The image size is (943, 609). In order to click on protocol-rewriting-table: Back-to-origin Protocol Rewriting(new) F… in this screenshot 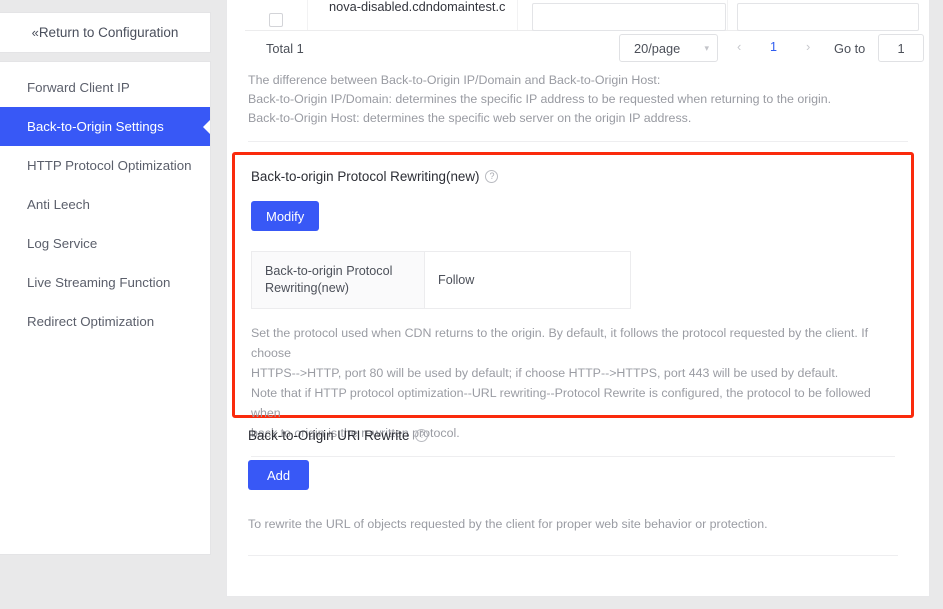, I will do `click(441, 280)`.